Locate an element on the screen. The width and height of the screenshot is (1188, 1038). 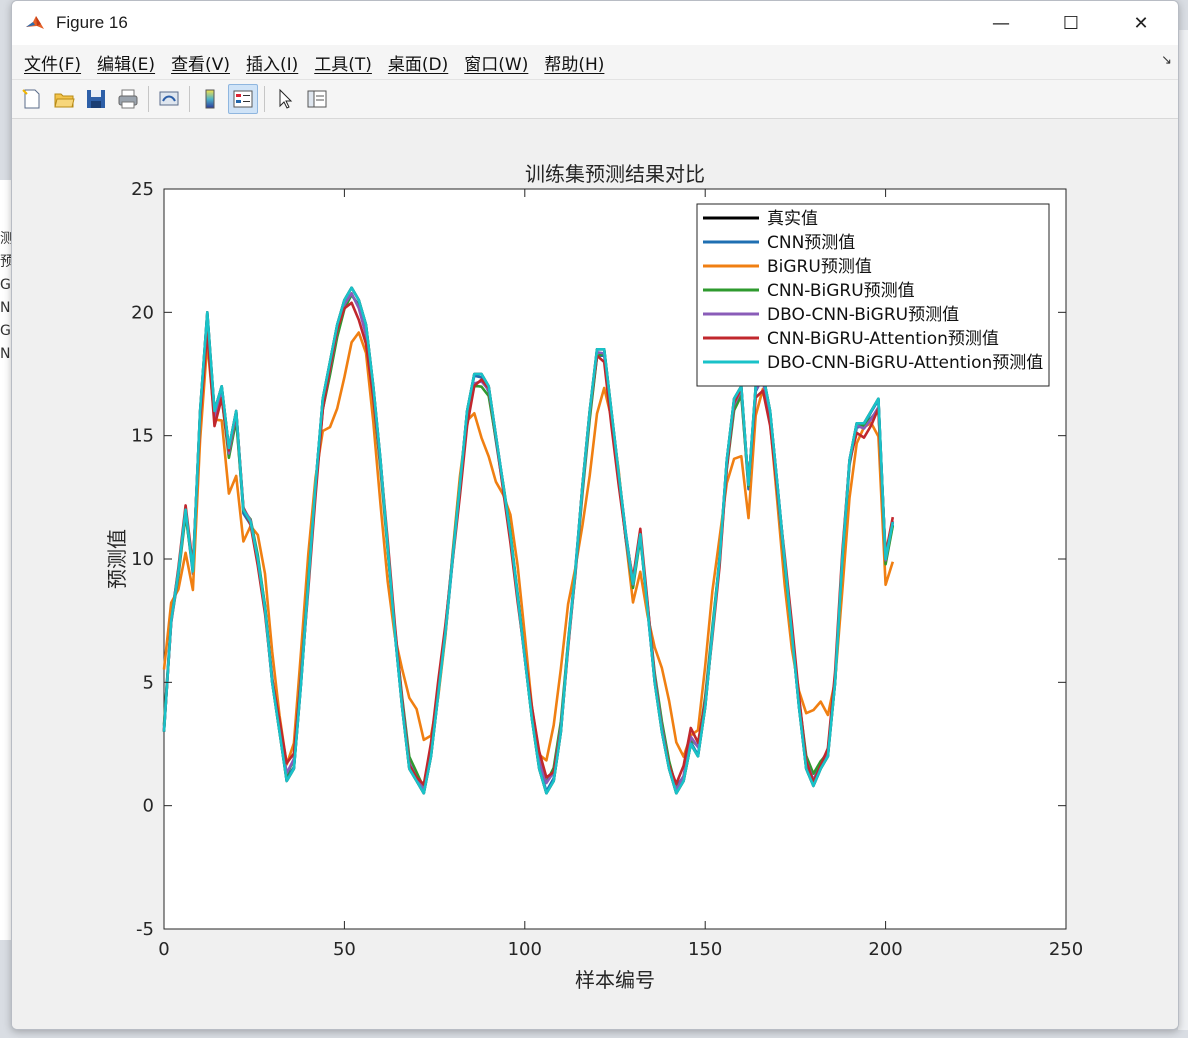
menu-edit: 编辑(E) is located at coordinates (126, 62).